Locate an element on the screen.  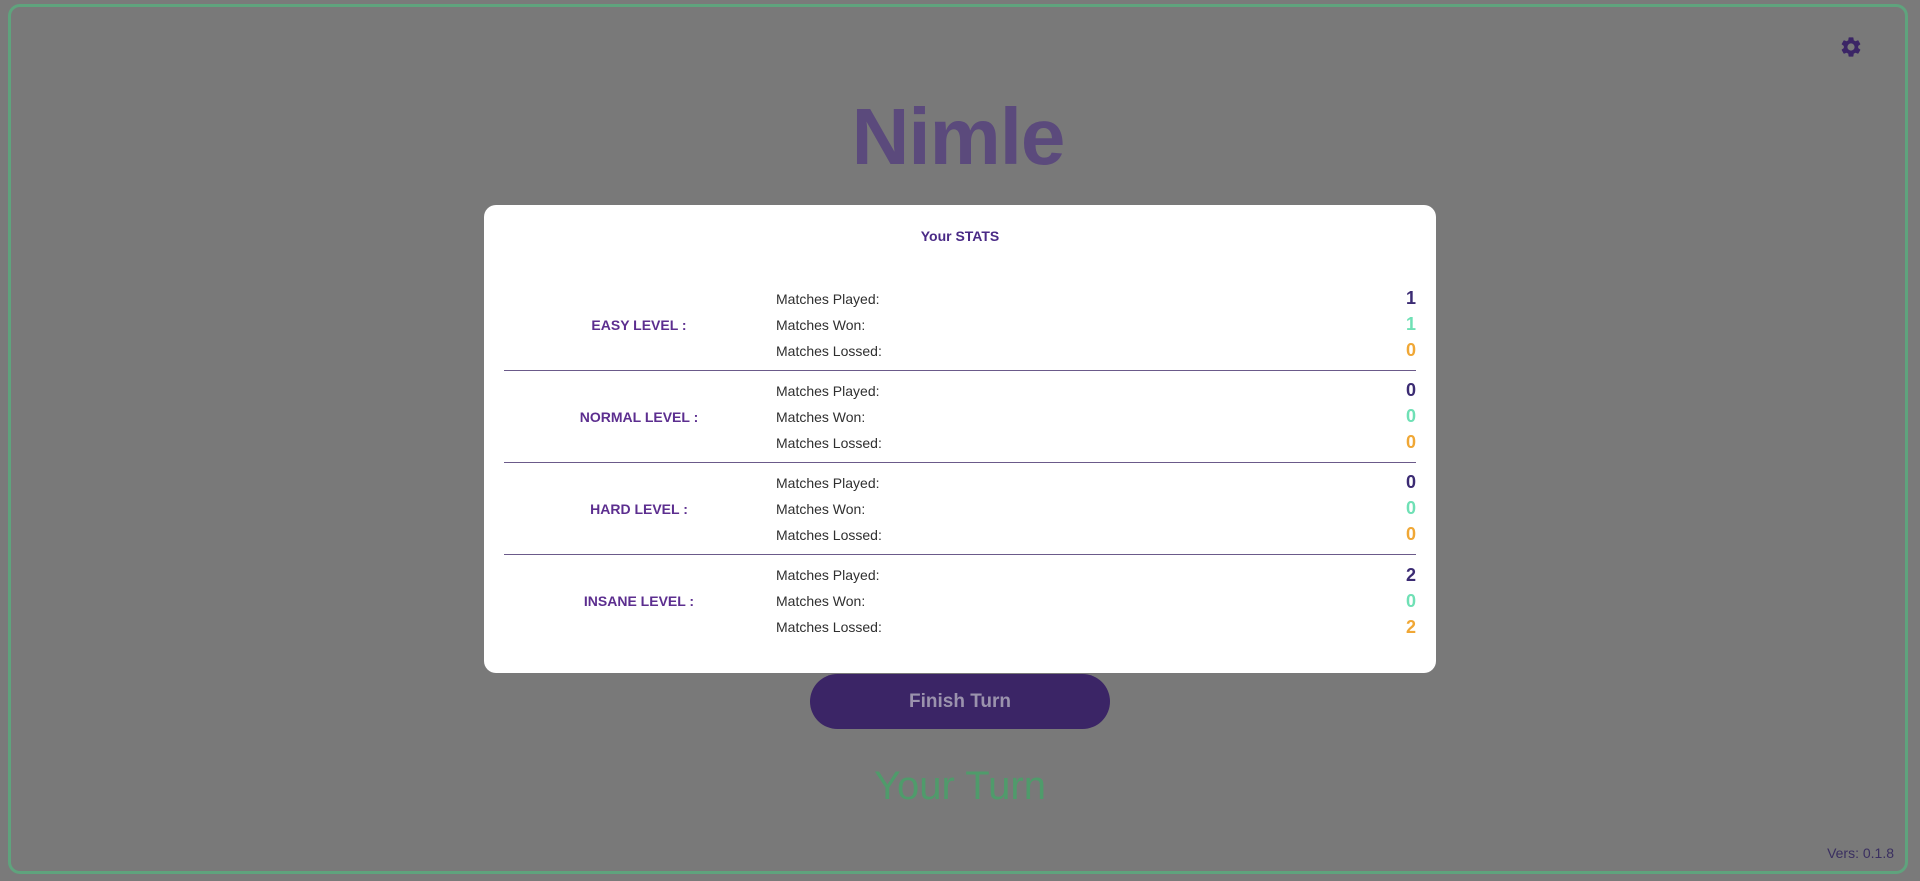
level-name: NORMAL LEVEL : is located at coordinates (639, 416).